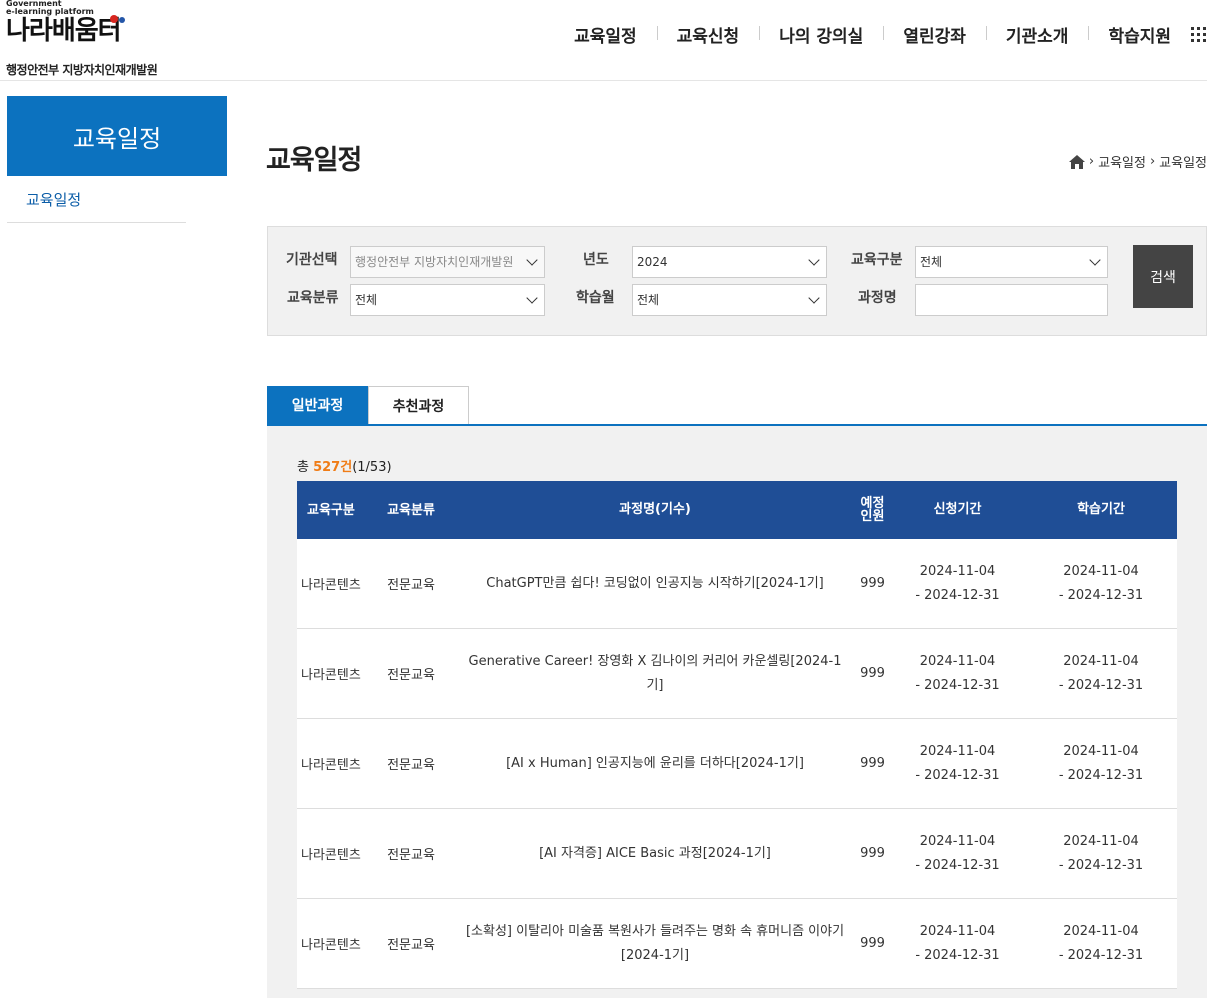  I want to click on col-header-course: 과정명(기수), so click(655, 509).